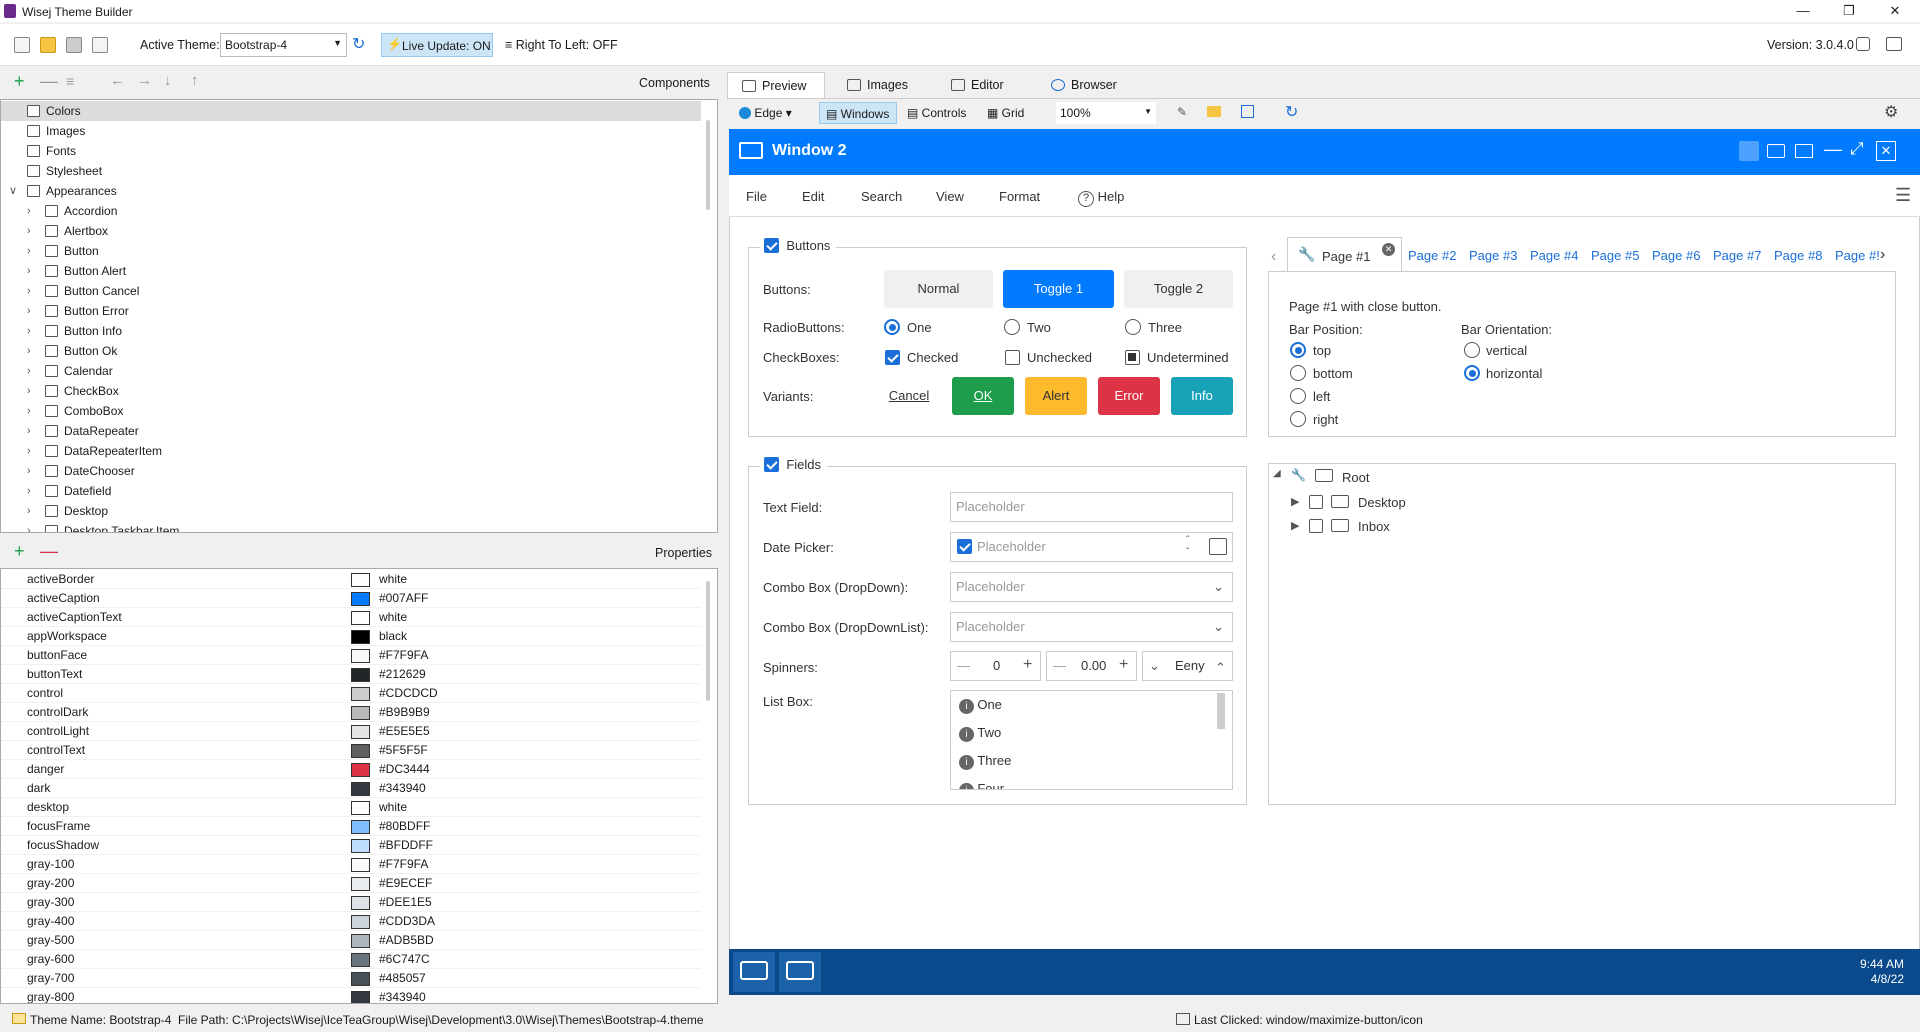  I want to click on properties-scrollbar, so click(708, 641).